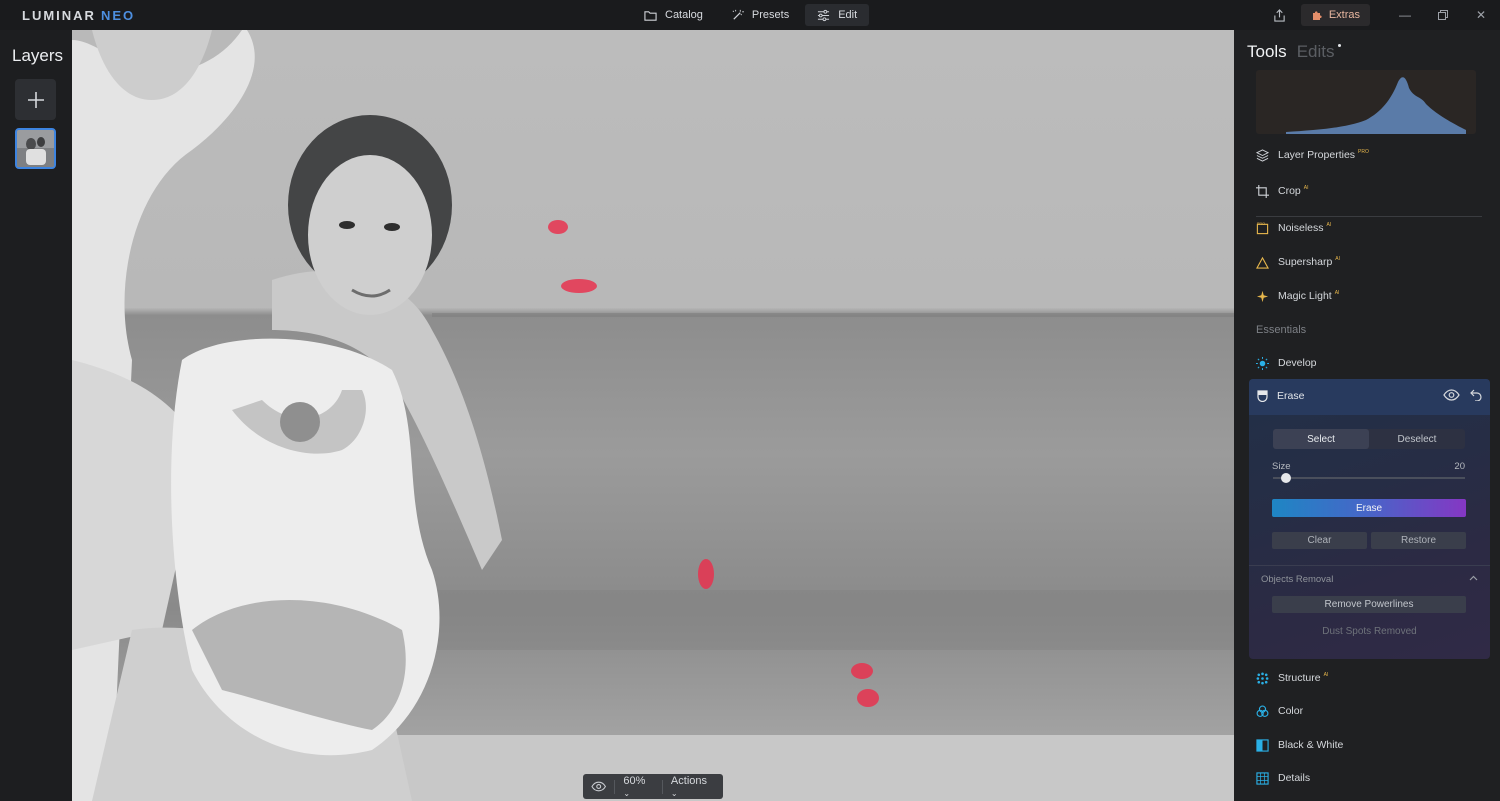  Describe the element at coordinates (1289, 191) in the screenshot. I see `tool-label: Crop` at that location.